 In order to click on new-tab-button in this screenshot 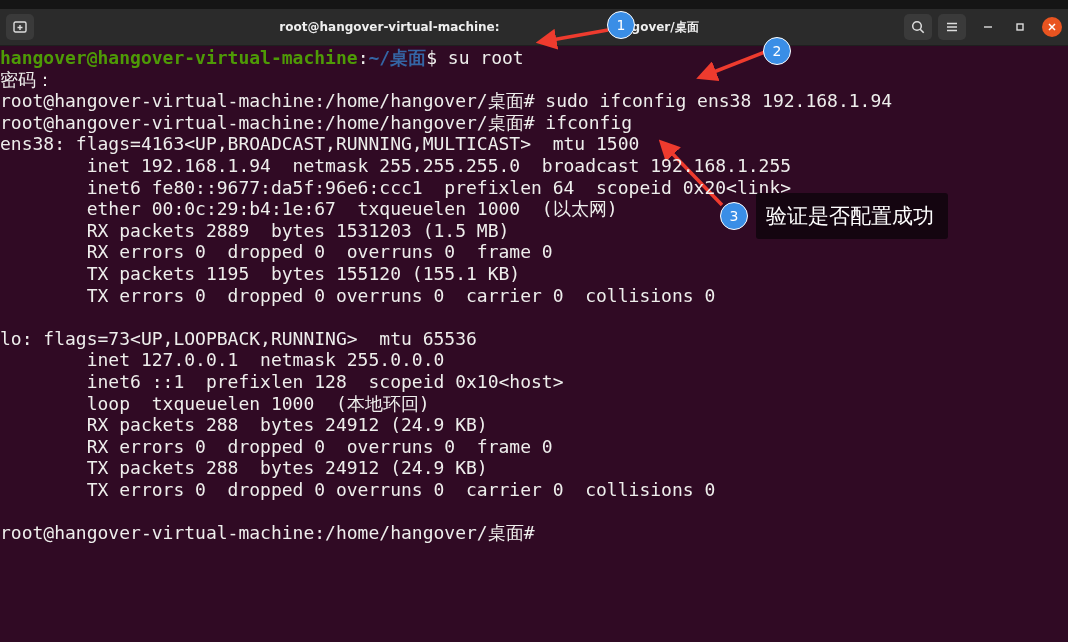, I will do `click(20, 27)`.